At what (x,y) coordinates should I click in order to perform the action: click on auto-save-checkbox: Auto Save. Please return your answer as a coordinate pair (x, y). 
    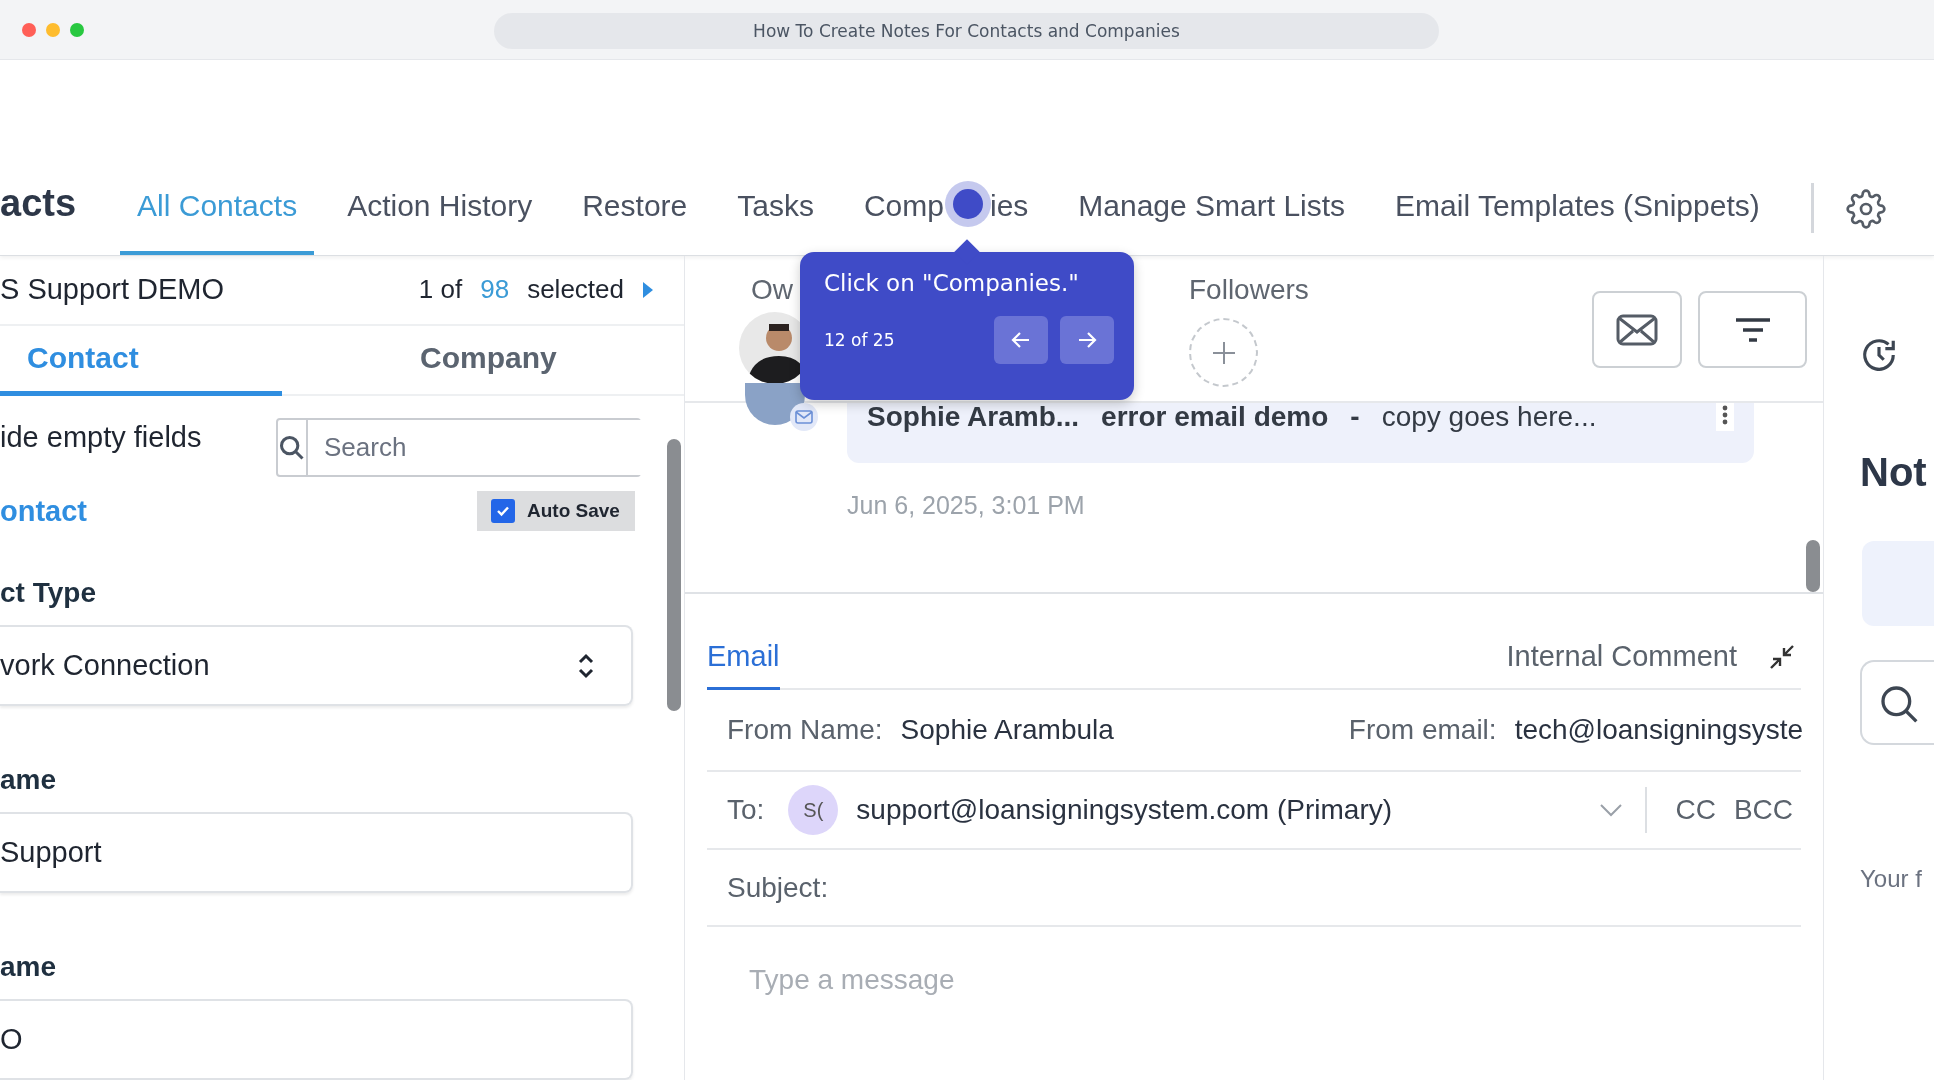
    Looking at the image, I should click on (556, 511).